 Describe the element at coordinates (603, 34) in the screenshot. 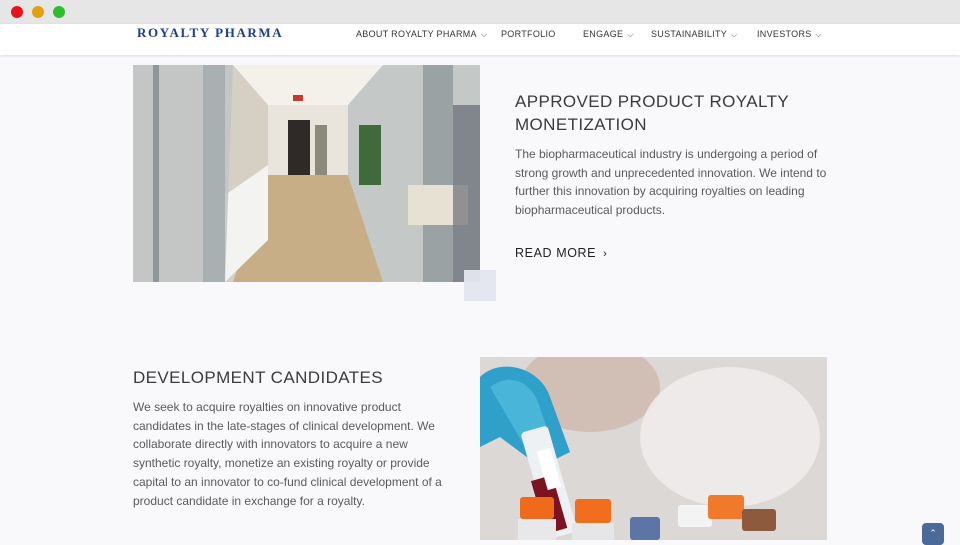

I see `nav-item-label: ENGAGE` at that location.